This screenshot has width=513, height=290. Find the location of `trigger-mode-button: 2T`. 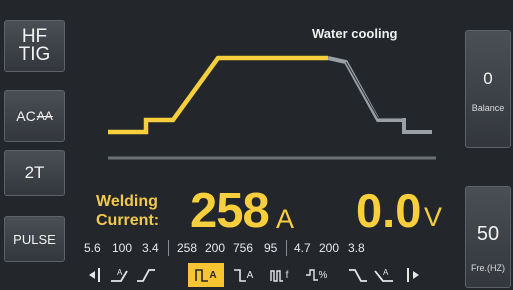

trigger-mode-button: 2T is located at coordinates (34, 173).